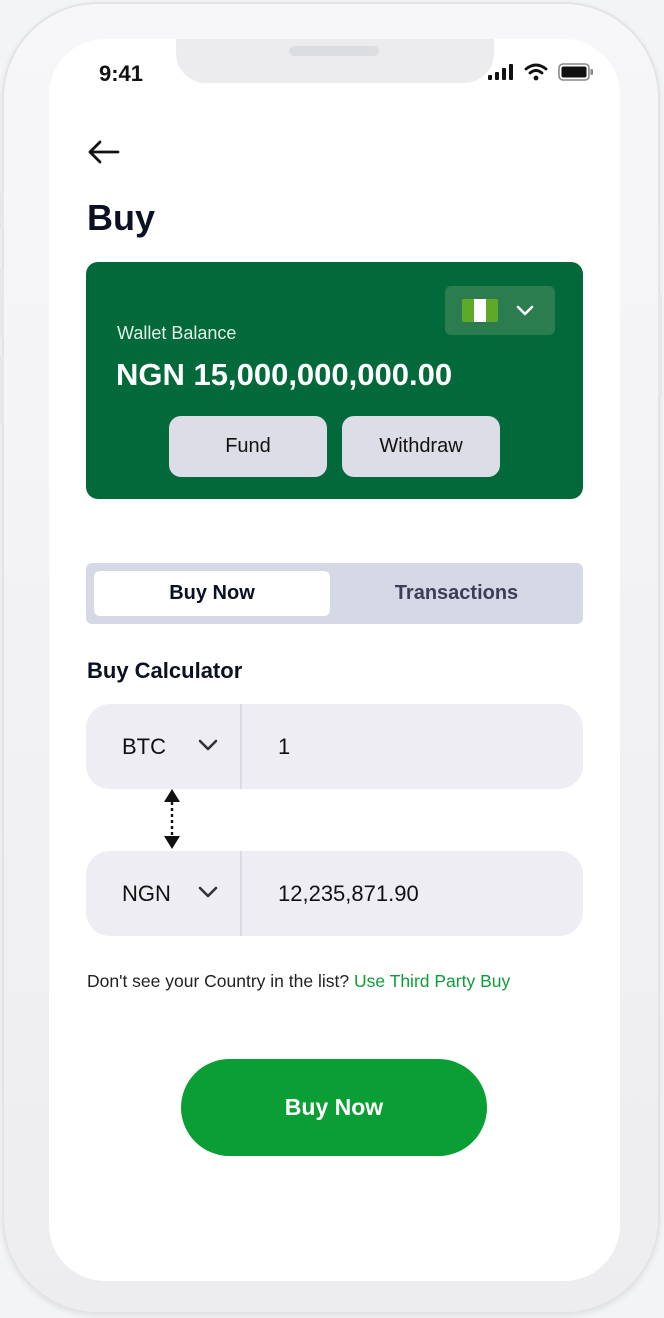 The width and height of the screenshot is (664, 1318). Describe the element at coordinates (248, 446) in the screenshot. I see `fund-button: Fund` at that location.